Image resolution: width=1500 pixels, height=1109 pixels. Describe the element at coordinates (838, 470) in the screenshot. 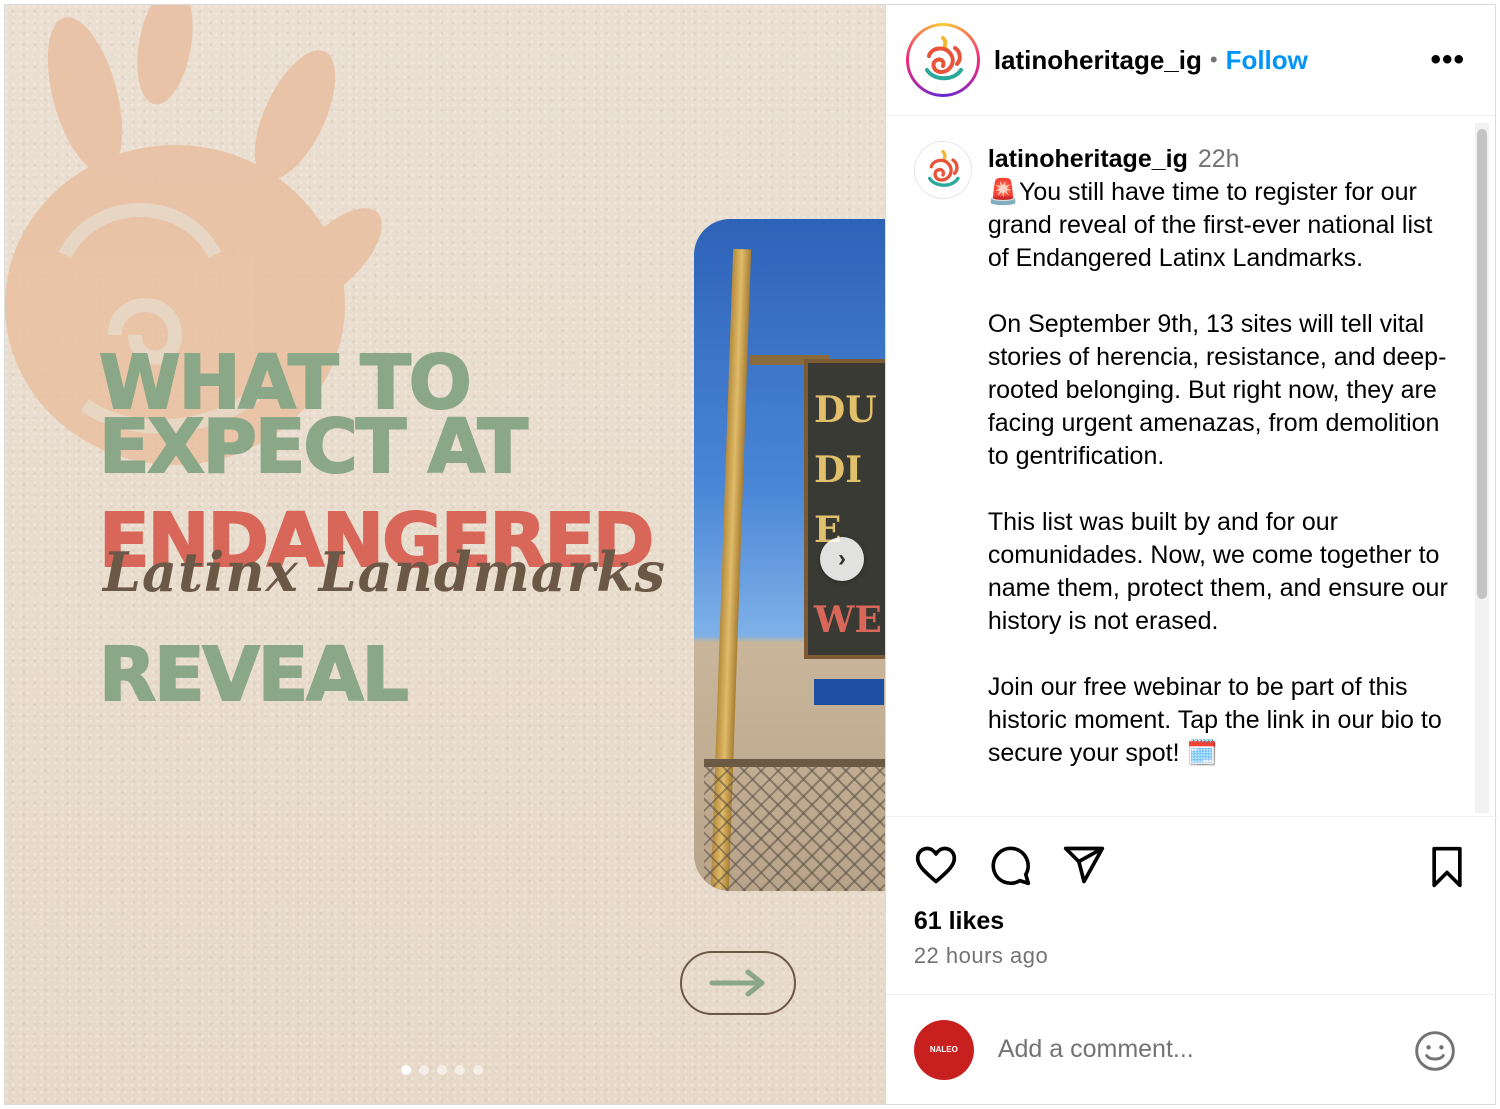

I see `photo-sign-letter: DI` at that location.